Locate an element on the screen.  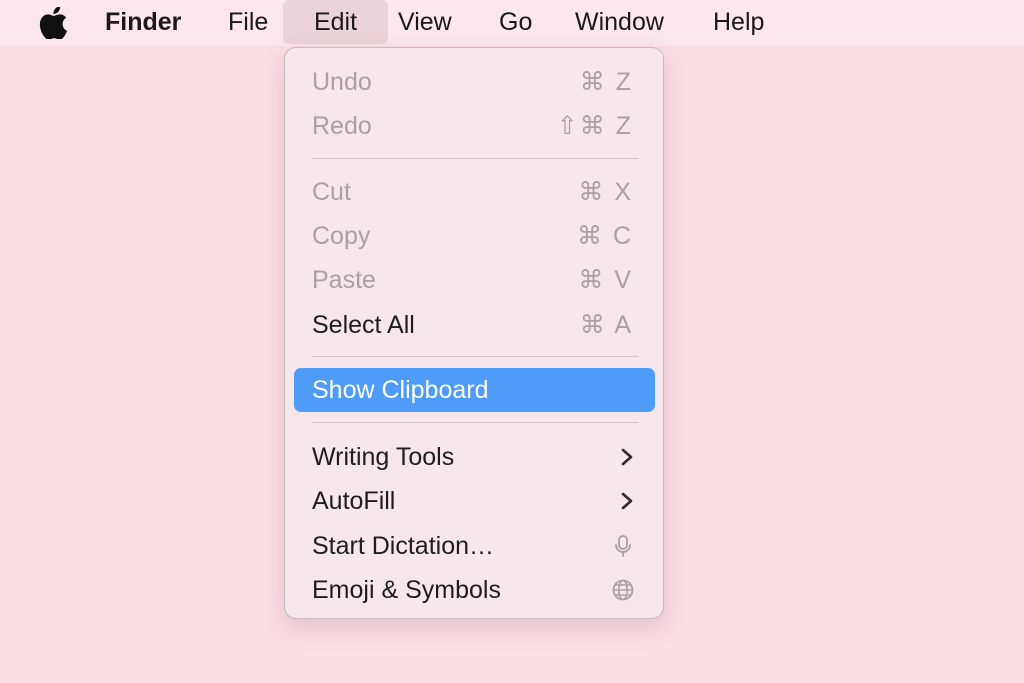
menubar-app-name: Finder is located at coordinates (143, 22).